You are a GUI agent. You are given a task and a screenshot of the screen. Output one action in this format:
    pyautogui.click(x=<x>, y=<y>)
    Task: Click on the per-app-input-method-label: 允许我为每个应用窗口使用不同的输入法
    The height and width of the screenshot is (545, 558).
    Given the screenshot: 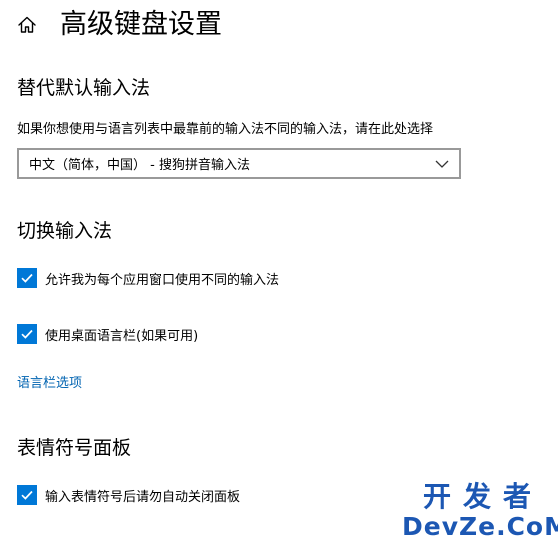 What is the action you would take?
    pyautogui.click(x=162, y=280)
    